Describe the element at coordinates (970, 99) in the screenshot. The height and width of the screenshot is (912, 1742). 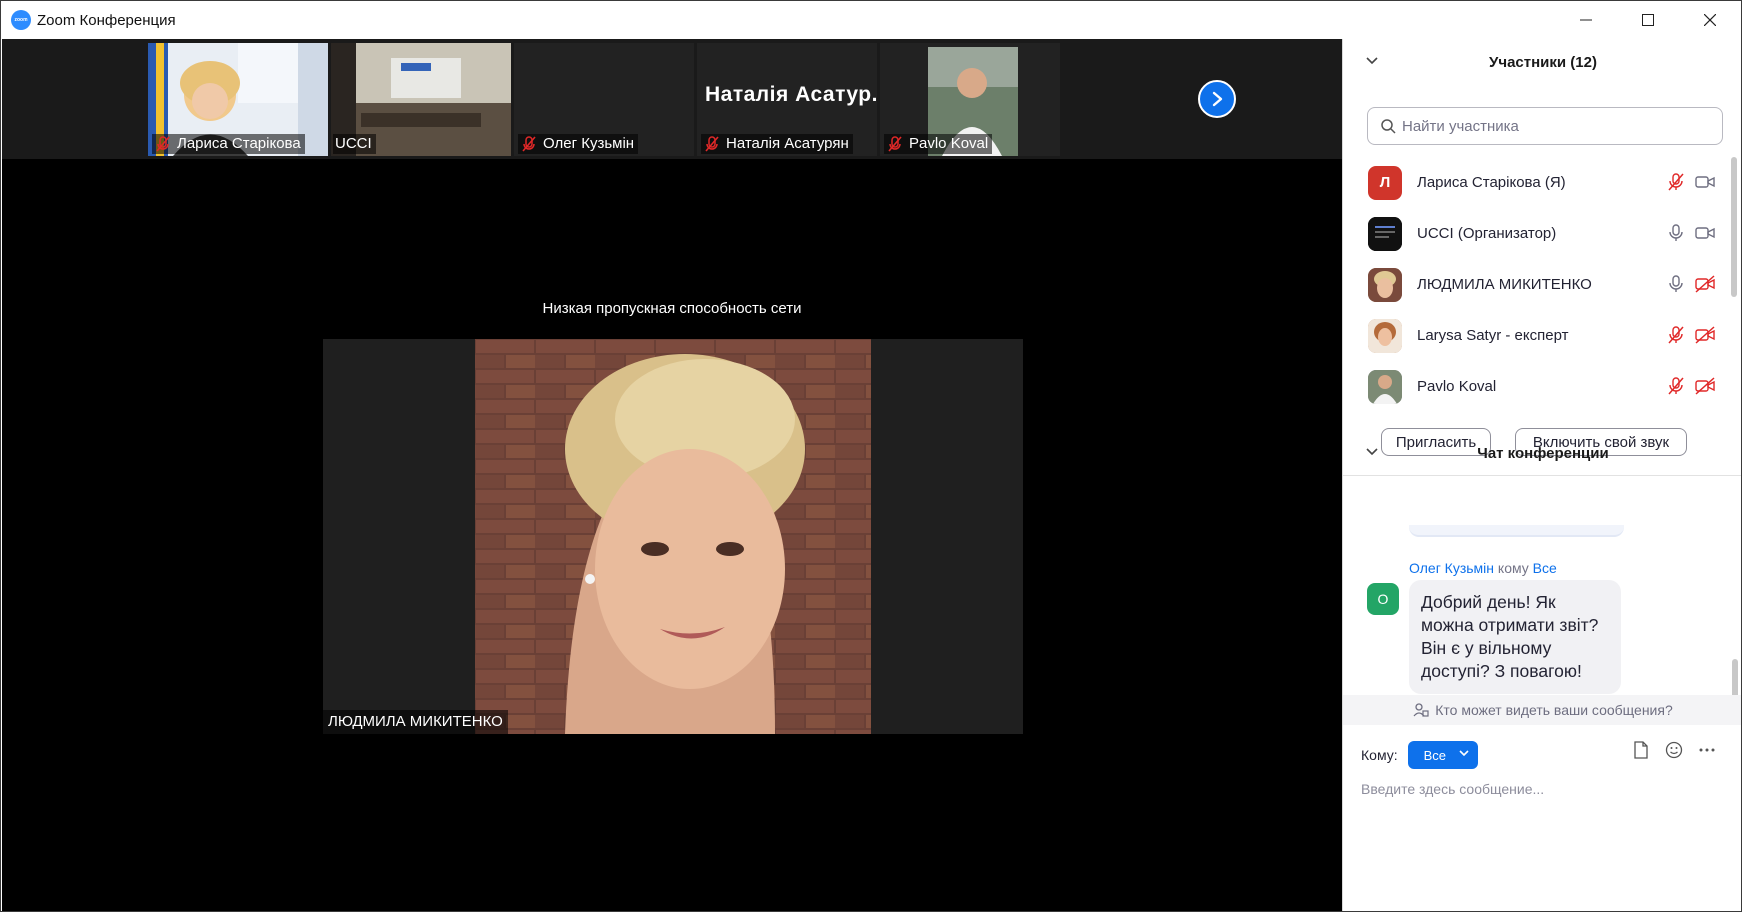
I see `thumbnail-tile: Pavlo Koval` at that location.